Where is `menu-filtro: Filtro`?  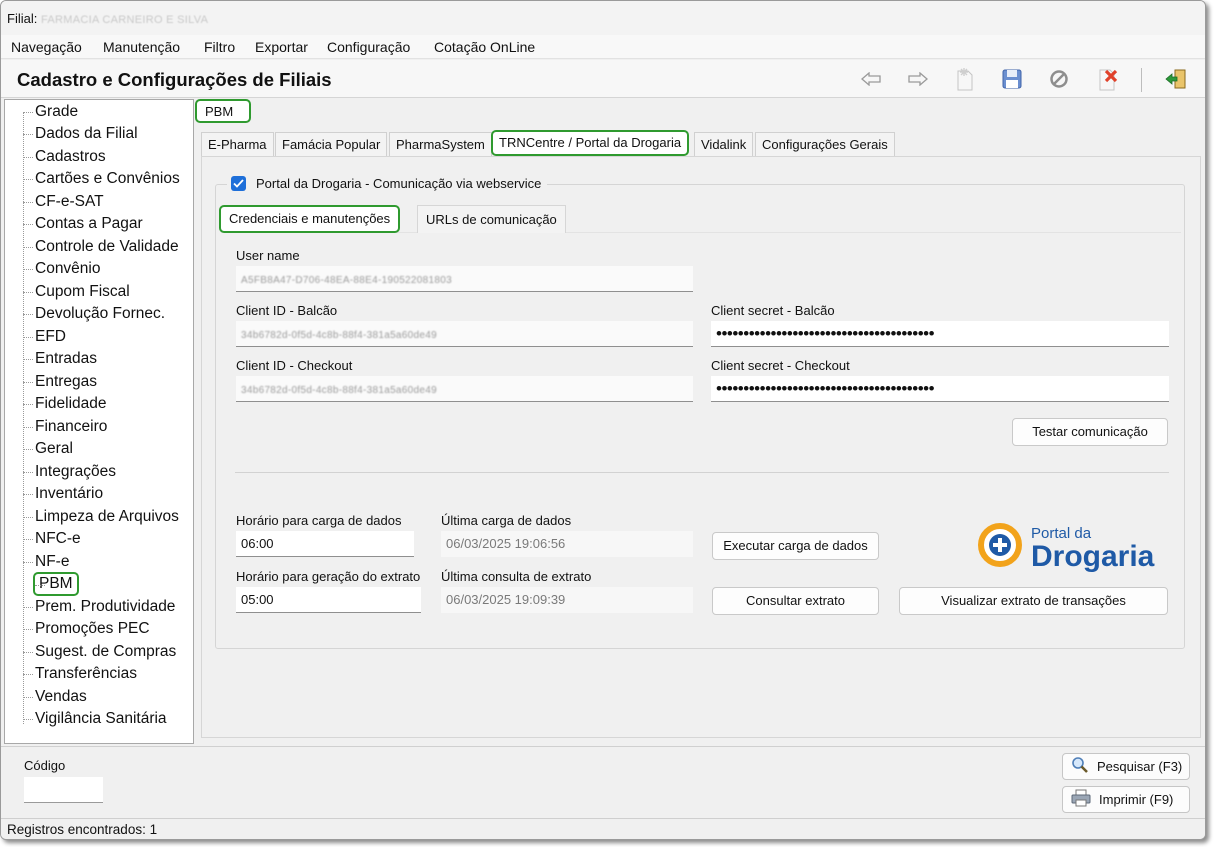
menu-filtro: Filtro is located at coordinates (219, 47).